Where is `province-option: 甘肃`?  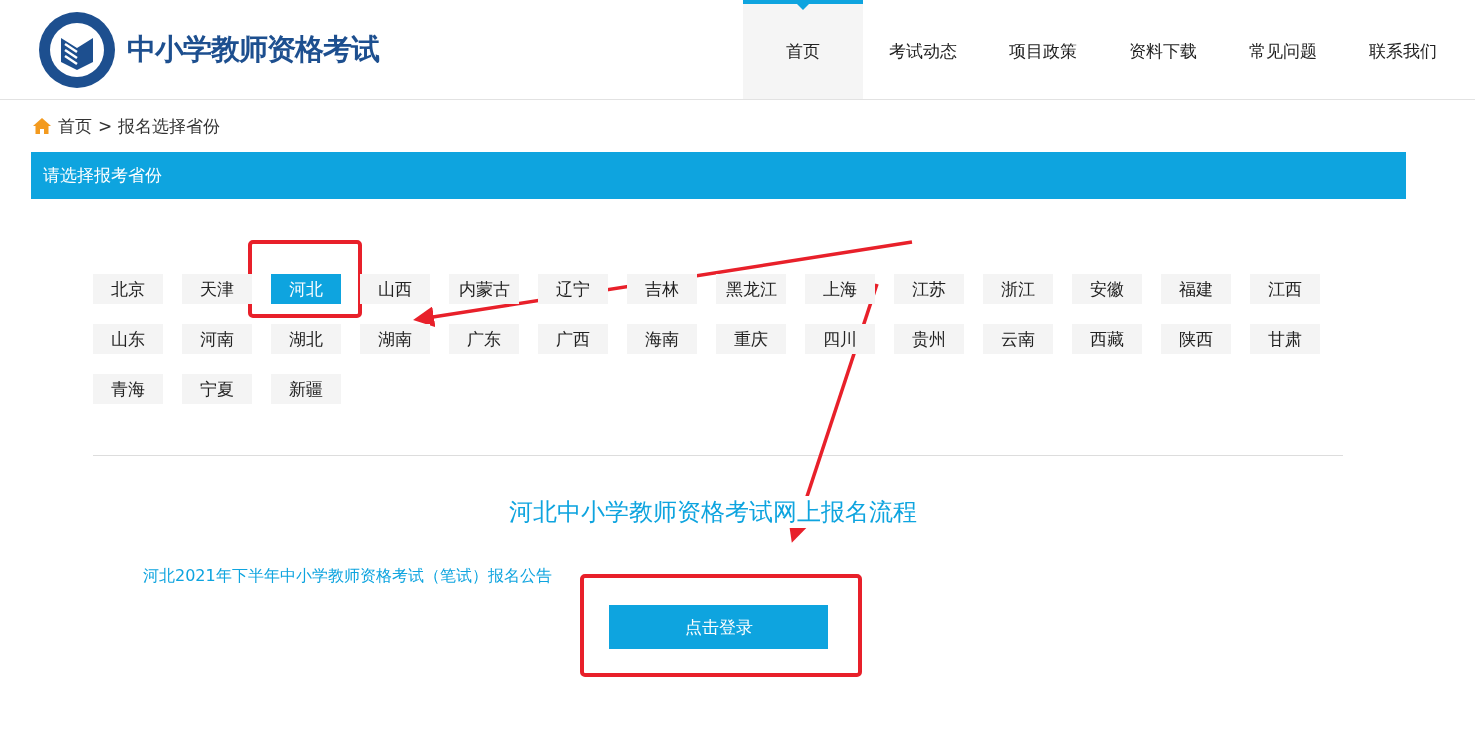 province-option: 甘肃 is located at coordinates (1285, 339).